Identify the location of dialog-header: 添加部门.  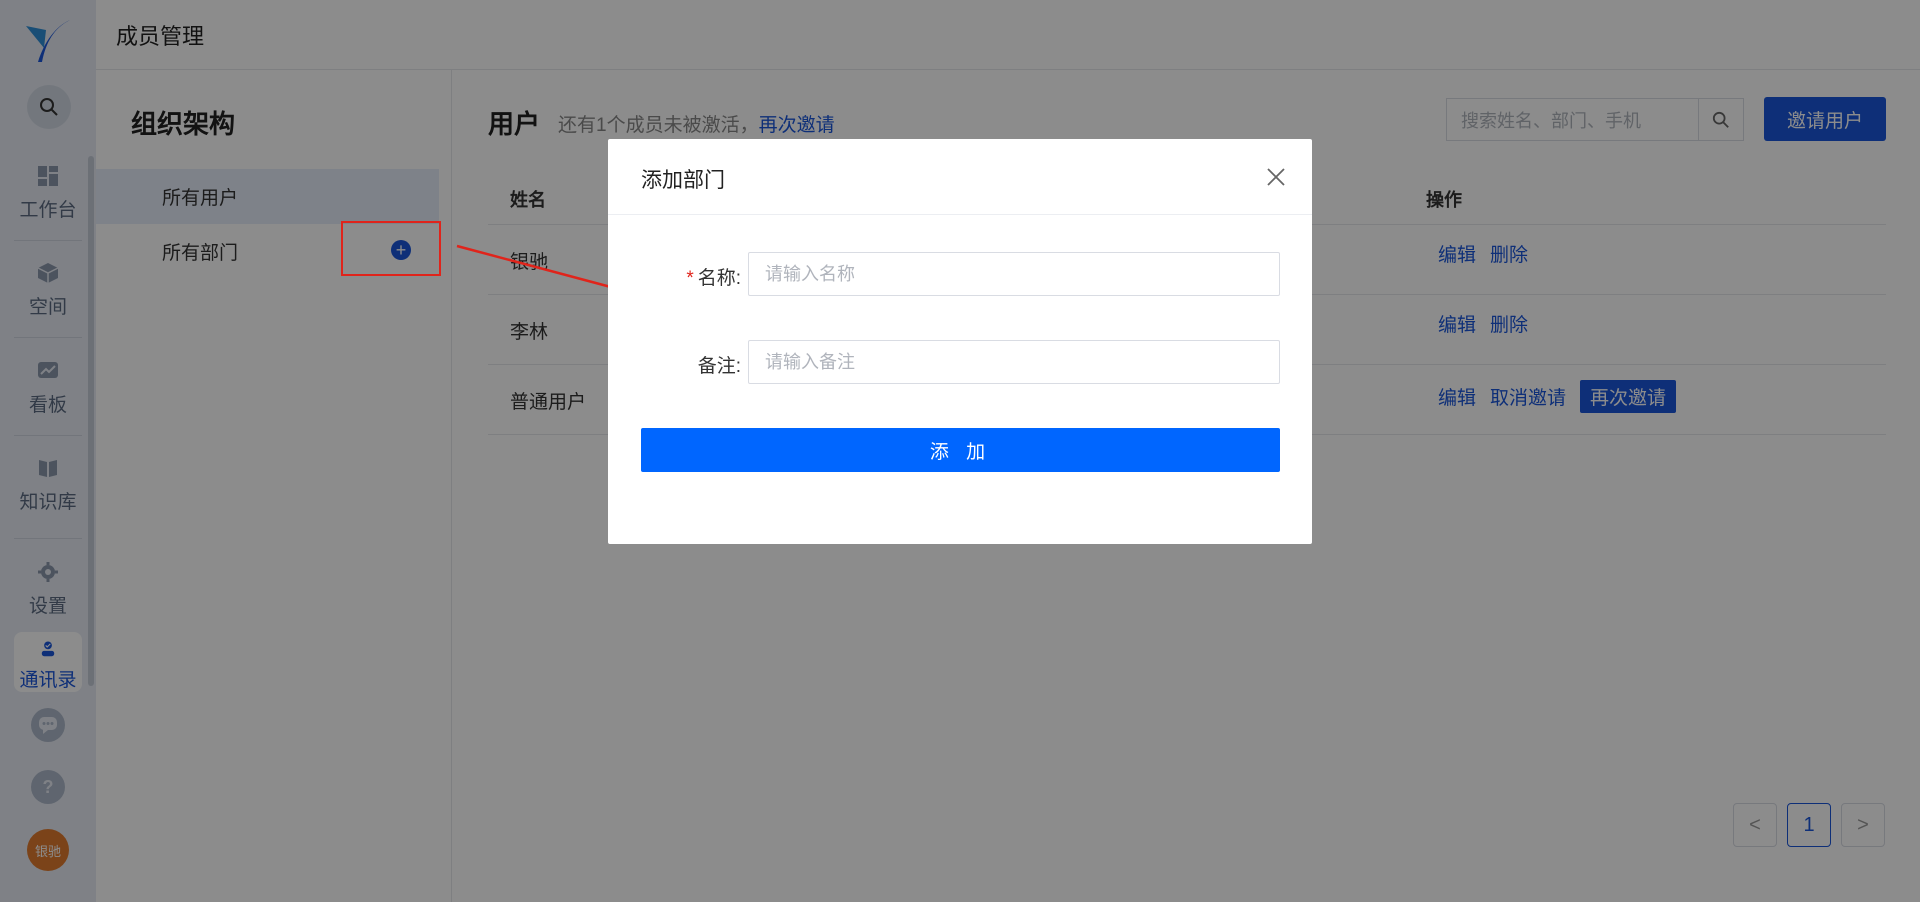
(960, 177).